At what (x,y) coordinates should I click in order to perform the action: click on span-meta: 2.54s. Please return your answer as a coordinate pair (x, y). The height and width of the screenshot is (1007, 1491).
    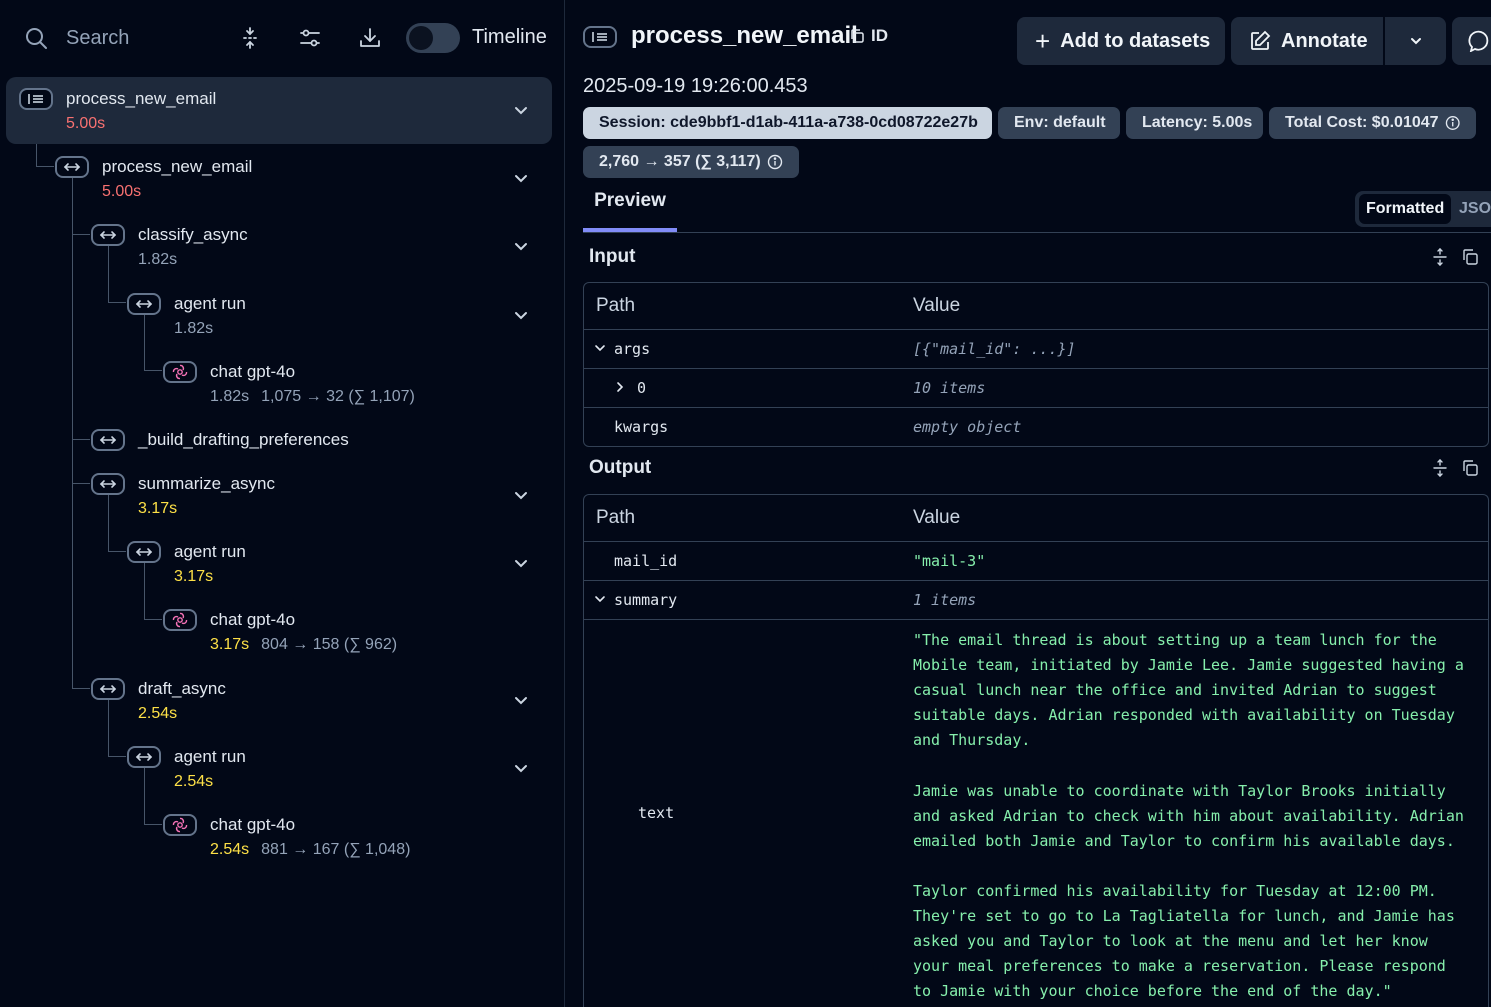
    Looking at the image, I should click on (193, 782).